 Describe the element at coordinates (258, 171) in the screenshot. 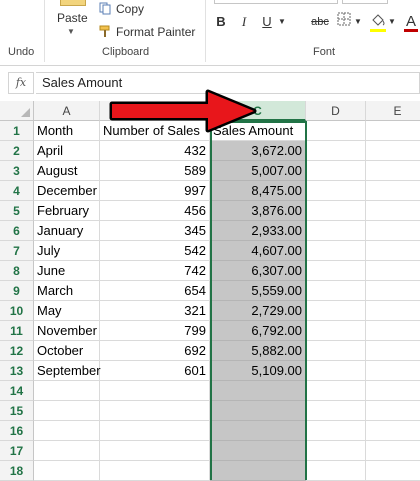

I see `cell-c3: 5,007.00` at that location.